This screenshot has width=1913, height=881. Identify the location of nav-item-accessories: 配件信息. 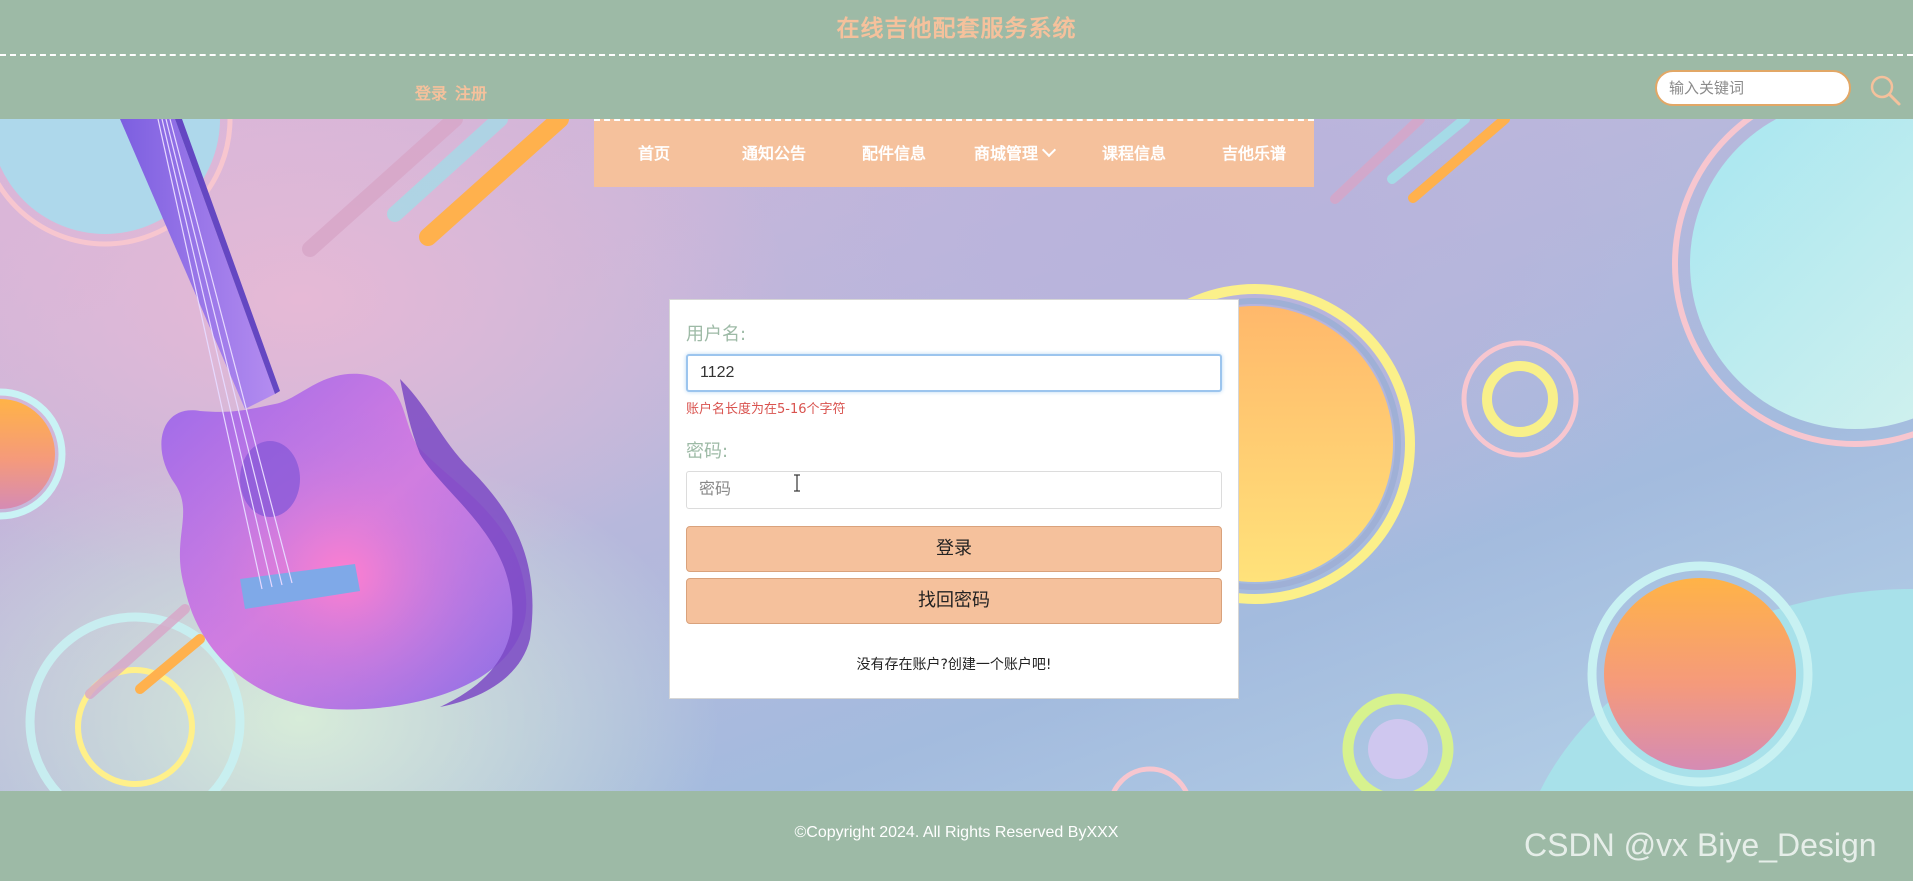
(894, 154).